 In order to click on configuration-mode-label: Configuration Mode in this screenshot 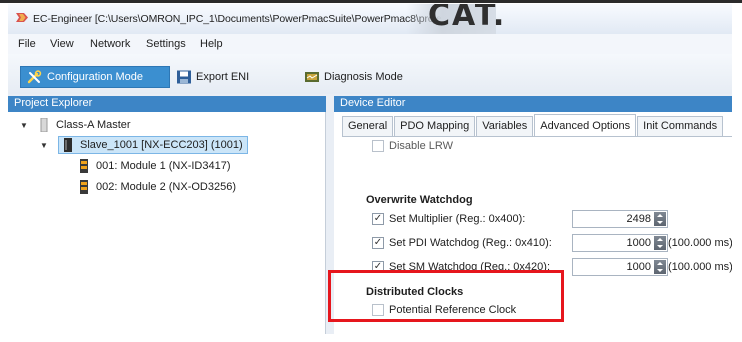, I will do `click(95, 77)`.